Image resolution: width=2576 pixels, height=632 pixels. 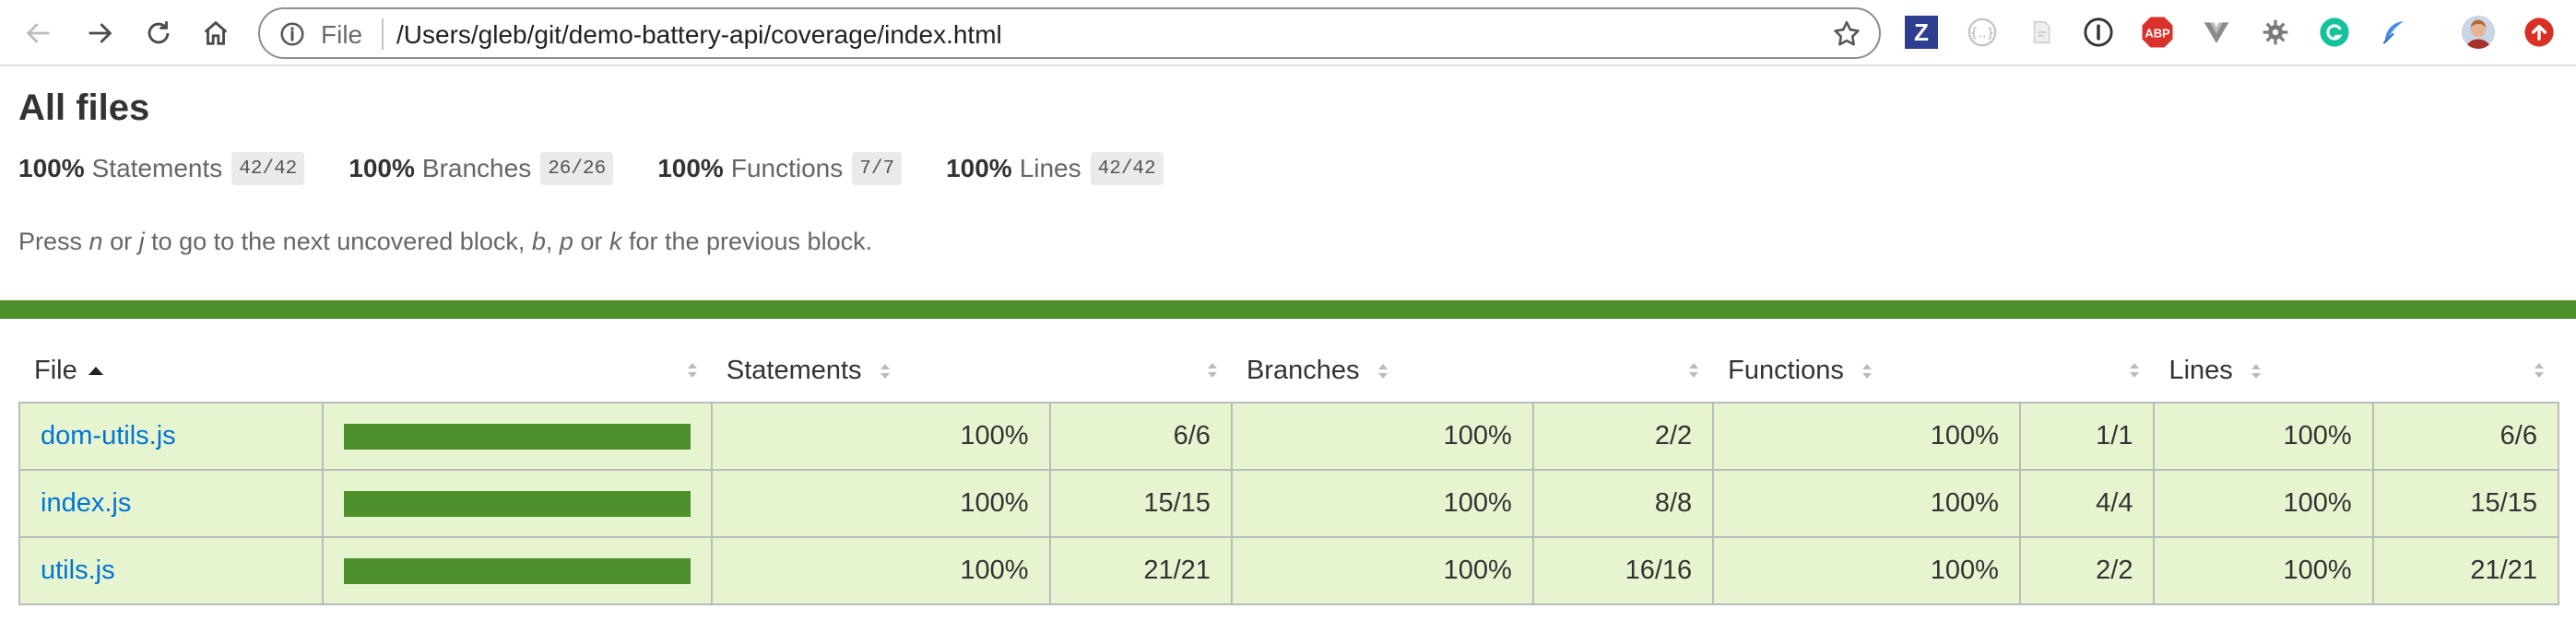 I want to click on header-lines: Lines, so click(x=2263, y=371).